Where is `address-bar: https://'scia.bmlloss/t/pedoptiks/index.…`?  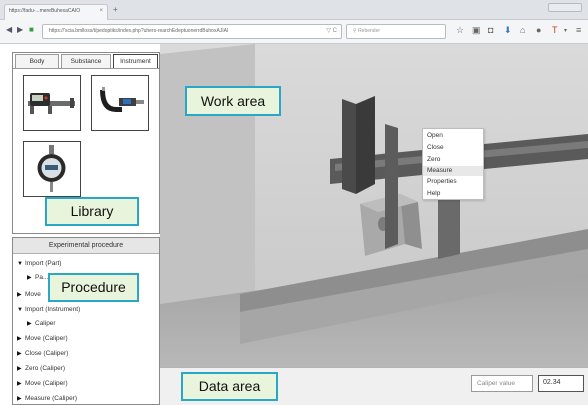
address-bar: https://'scia.bmlloss/t/pedoptiks/index.… is located at coordinates (192, 31).